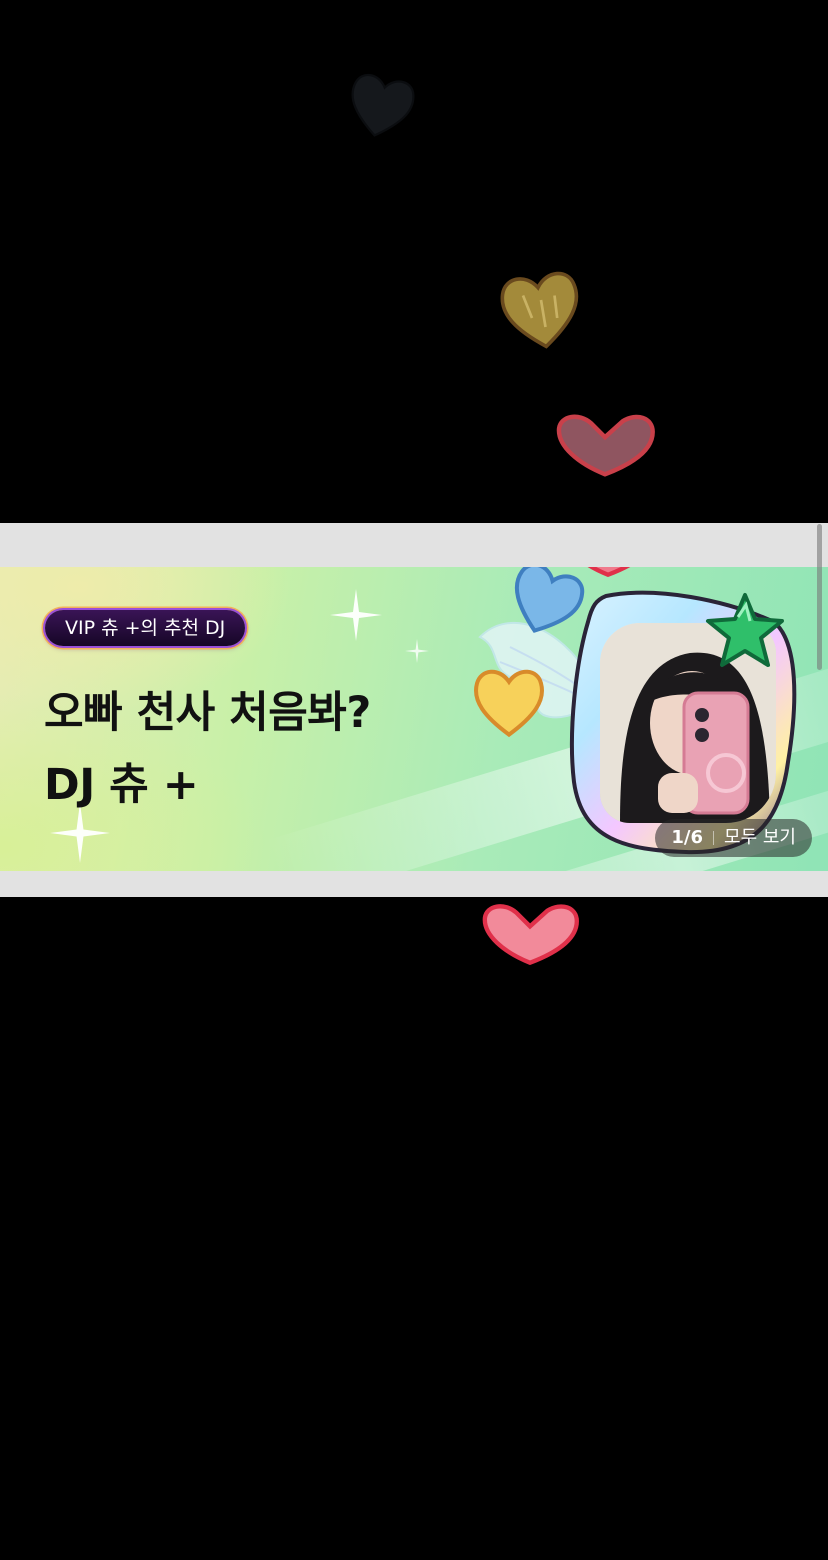 This screenshot has width=828, height=1560. Describe the element at coordinates (207, 749) in the screenshot. I see `banner-title: 오빠 천사 처음봐? DJ 츄 +` at that location.